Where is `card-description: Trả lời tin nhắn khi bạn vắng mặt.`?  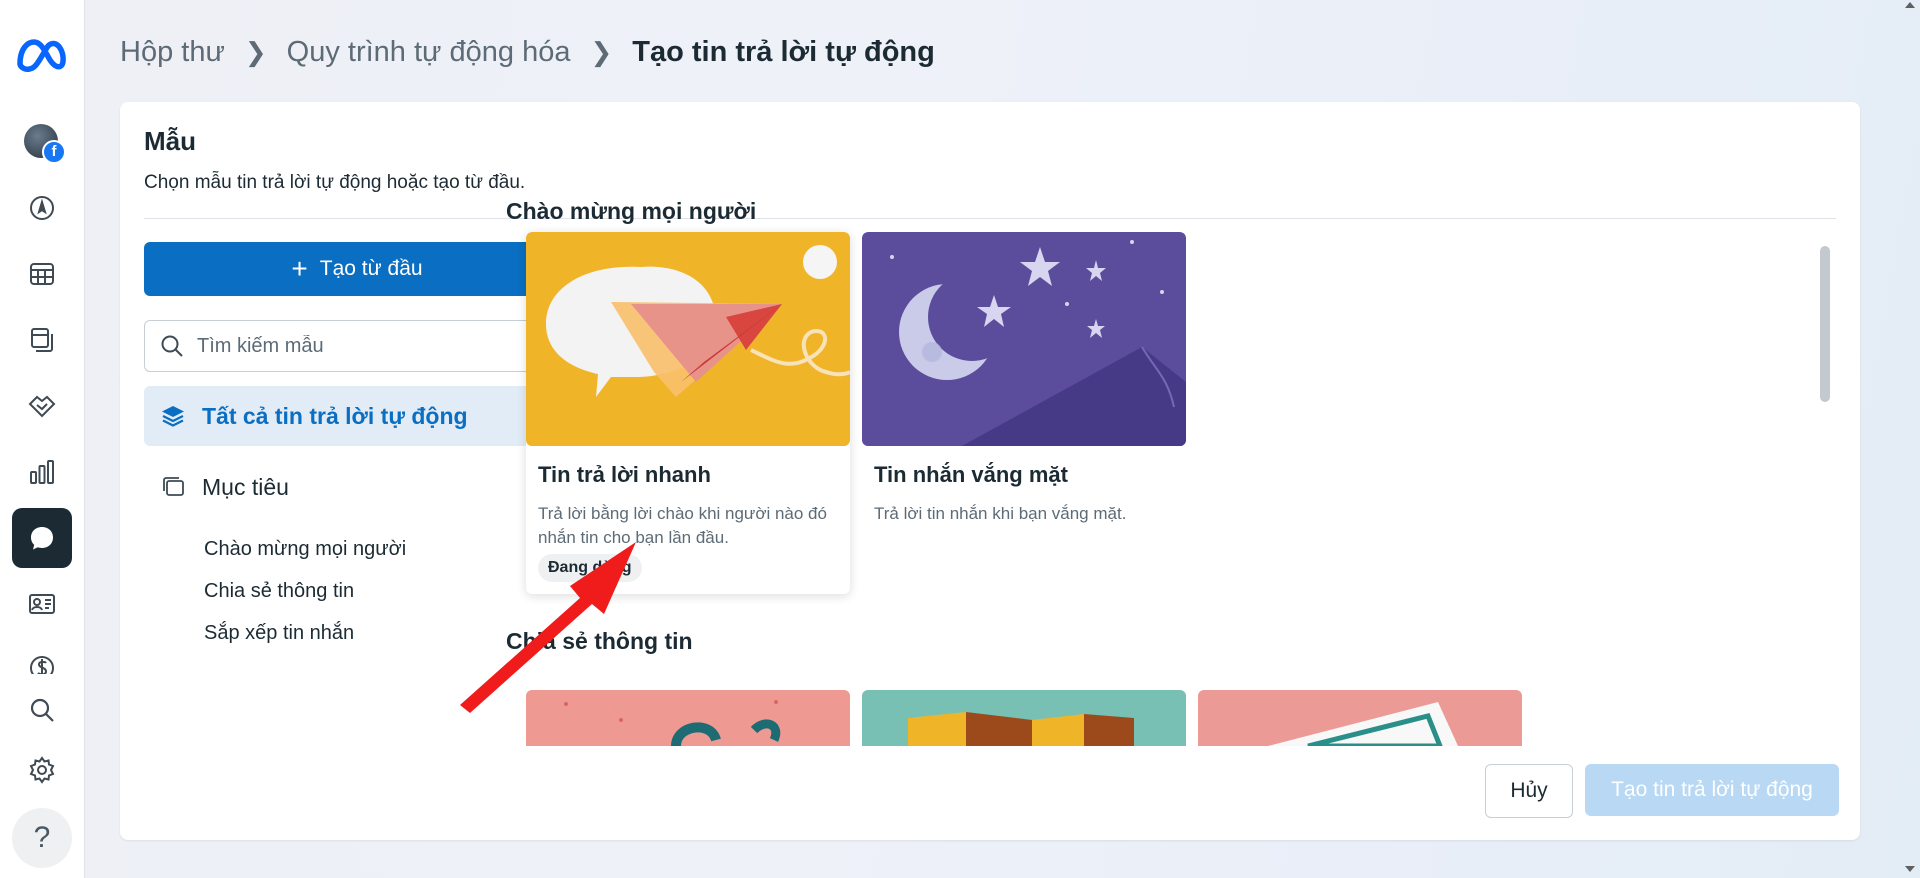 card-description: Trả lời tin nhắn khi bạn vắng mặt. is located at coordinates (1000, 513).